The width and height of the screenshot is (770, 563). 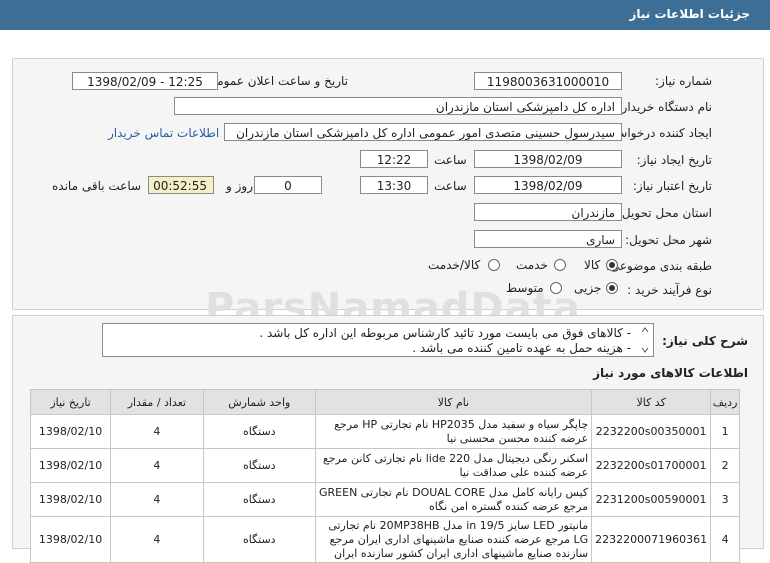 What do you see at coordinates (394, 159) in the screenshot?
I see `created-time-field: 12:22` at bounding box center [394, 159].